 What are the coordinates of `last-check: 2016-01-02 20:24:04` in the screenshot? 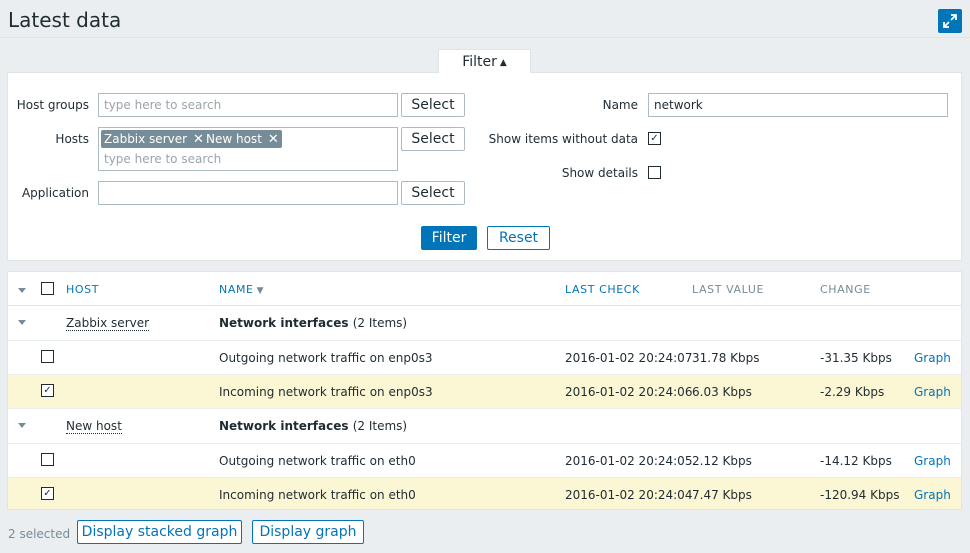 It's located at (629, 495).